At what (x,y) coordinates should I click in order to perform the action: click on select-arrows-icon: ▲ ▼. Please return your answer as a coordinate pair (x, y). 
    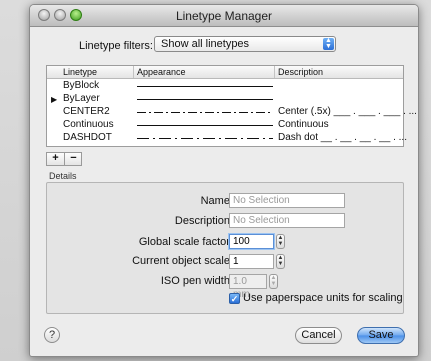
    Looking at the image, I should click on (328, 43).